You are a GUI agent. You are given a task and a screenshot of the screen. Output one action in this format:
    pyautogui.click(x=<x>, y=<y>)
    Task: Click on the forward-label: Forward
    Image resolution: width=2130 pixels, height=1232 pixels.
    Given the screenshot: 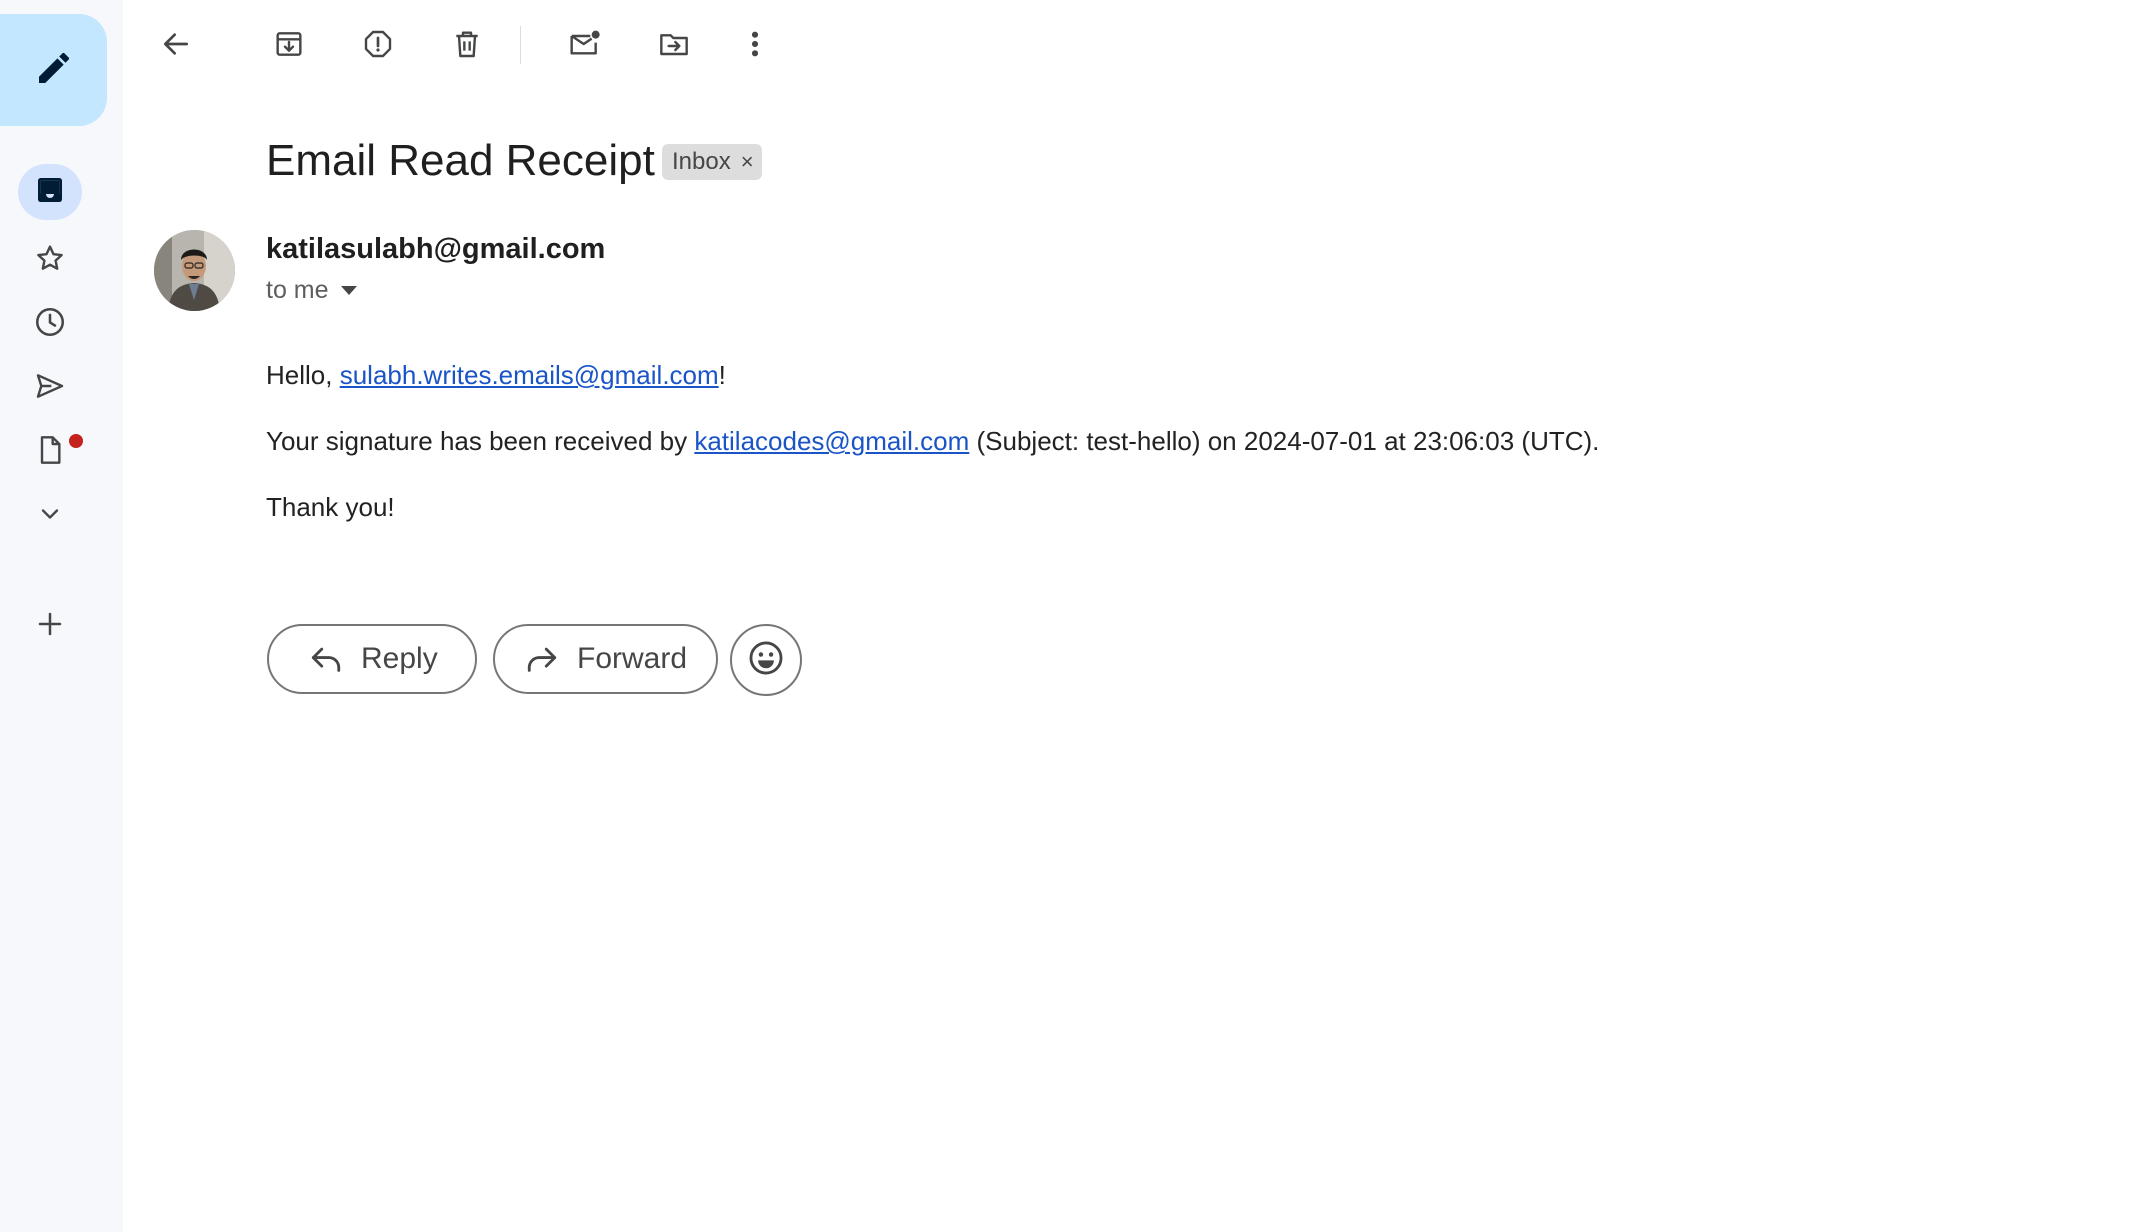 What is the action you would take?
    pyautogui.click(x=632, y=658)
    